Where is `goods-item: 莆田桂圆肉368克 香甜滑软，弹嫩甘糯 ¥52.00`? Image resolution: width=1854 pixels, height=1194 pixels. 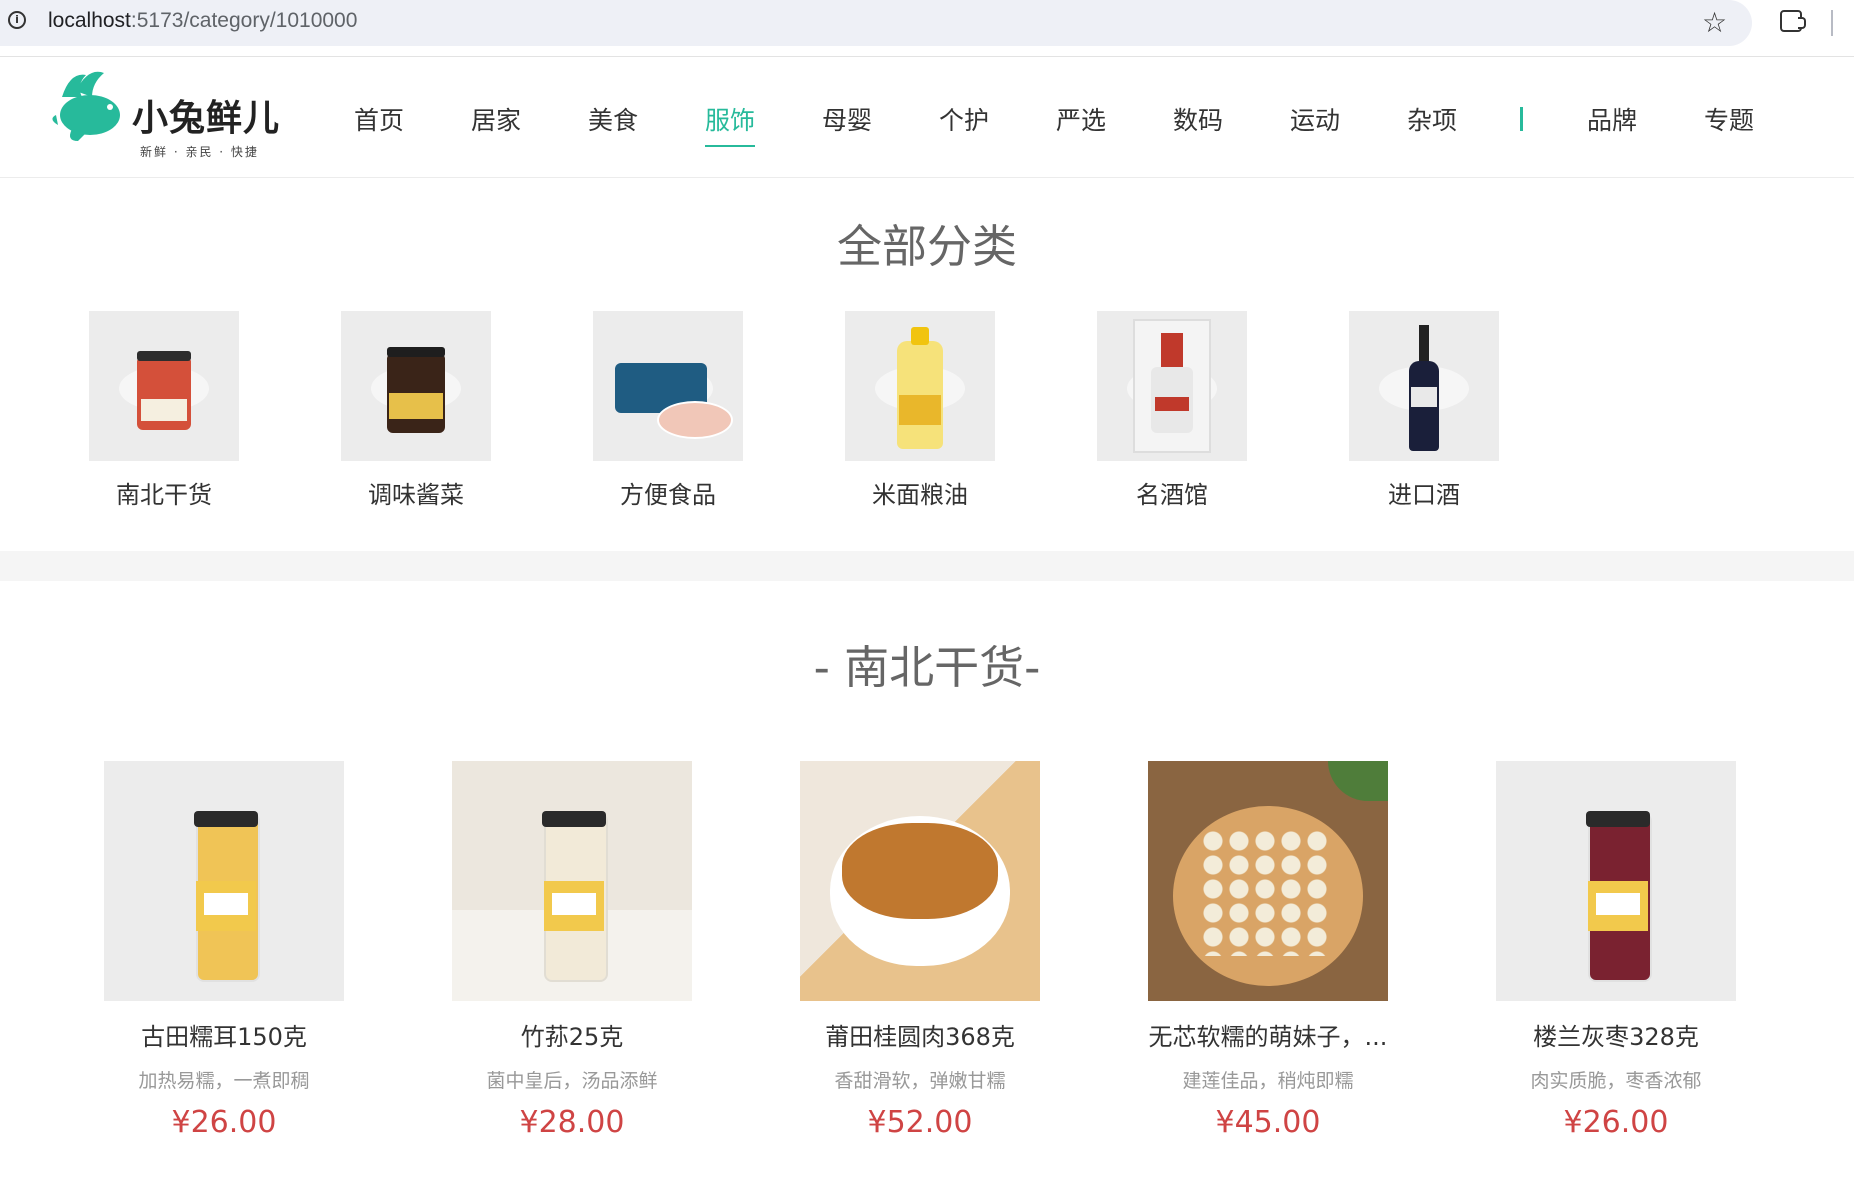 goods-item: 莆田桂圆肉368克 香甜滑软，弹嫩甘糯 ¥52.00 is located at coordinates (920, 950).